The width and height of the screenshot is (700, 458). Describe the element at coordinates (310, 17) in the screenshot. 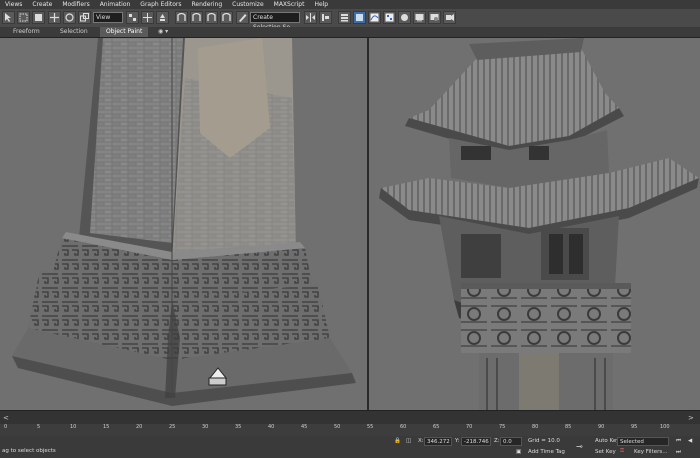

I see `mirror-icon` at that location.